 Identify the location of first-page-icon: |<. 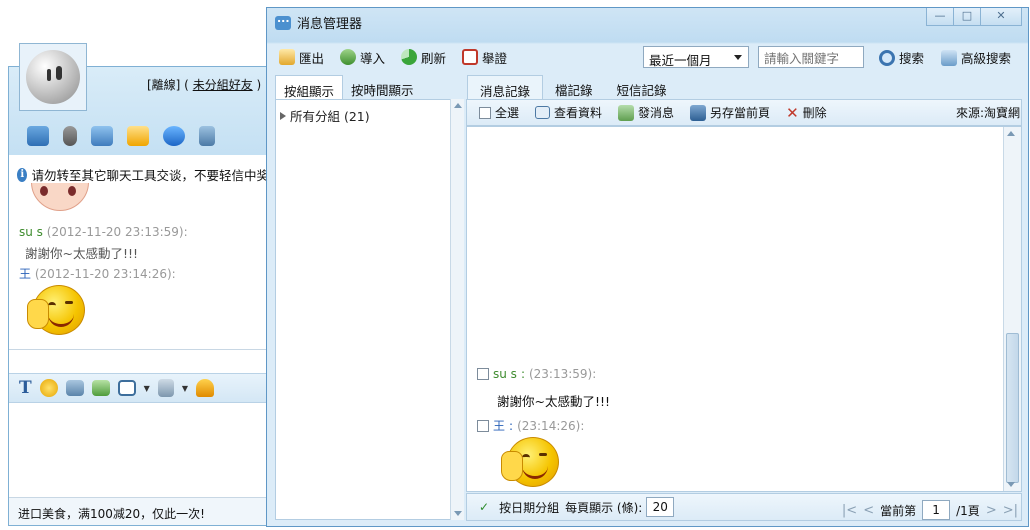
(849, 510).